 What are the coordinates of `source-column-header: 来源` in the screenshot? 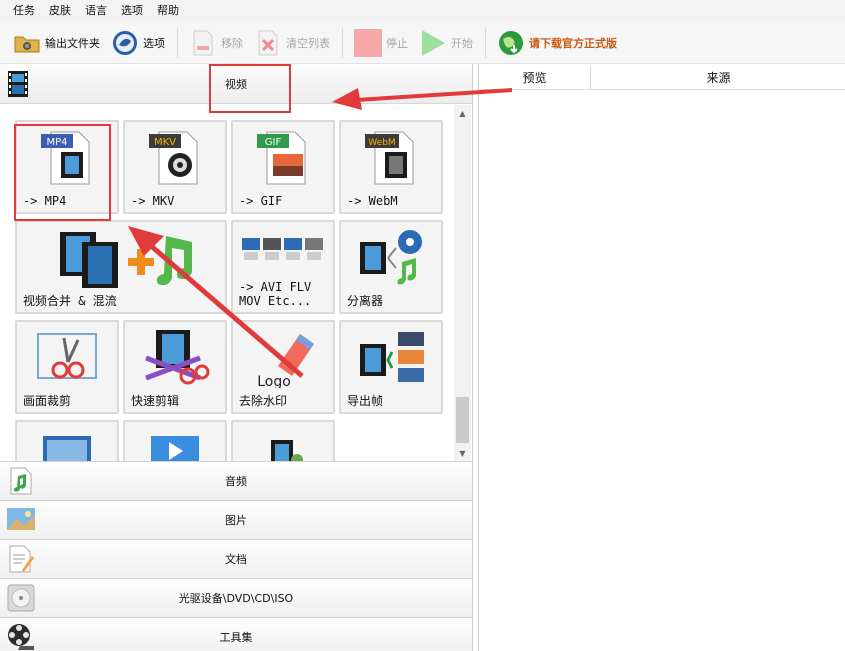 It's located at (718, 78).